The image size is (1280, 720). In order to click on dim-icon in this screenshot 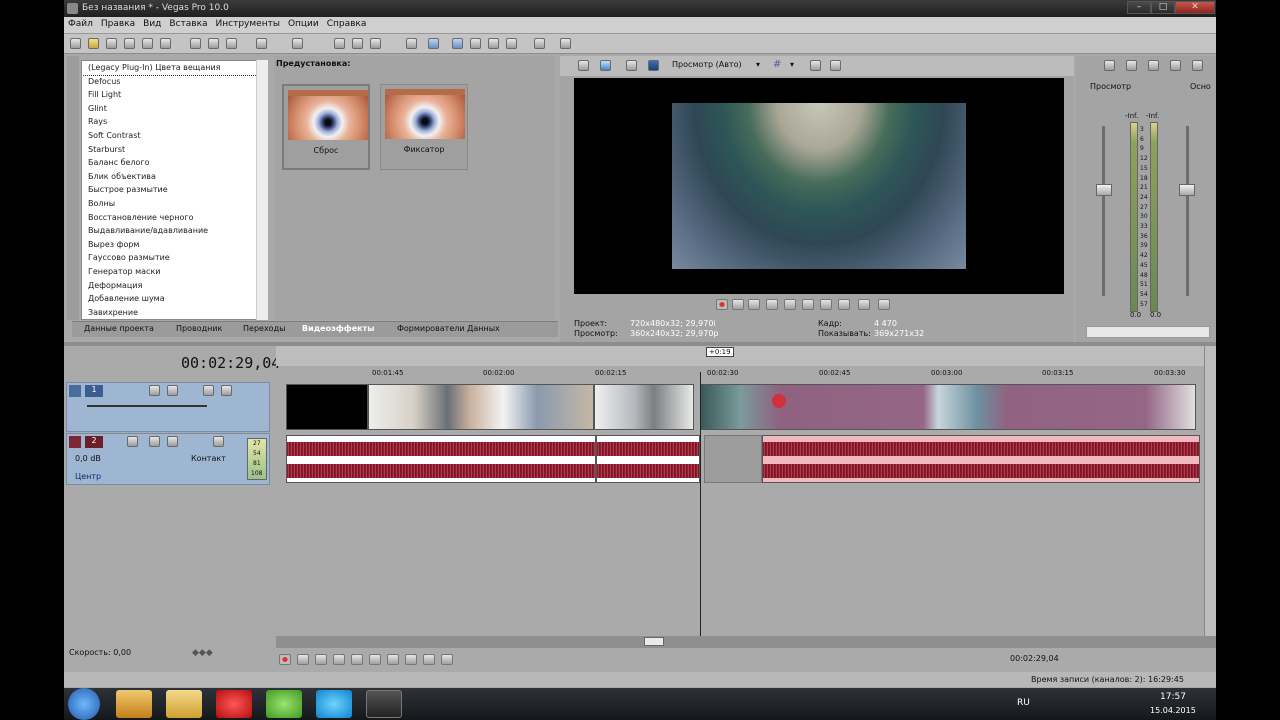, I will do `click(1153, 65)`.